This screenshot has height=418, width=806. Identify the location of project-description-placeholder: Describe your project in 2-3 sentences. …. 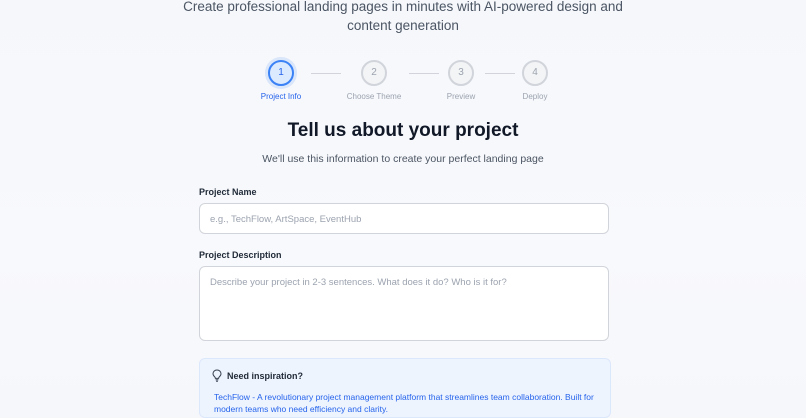
(358, 282).